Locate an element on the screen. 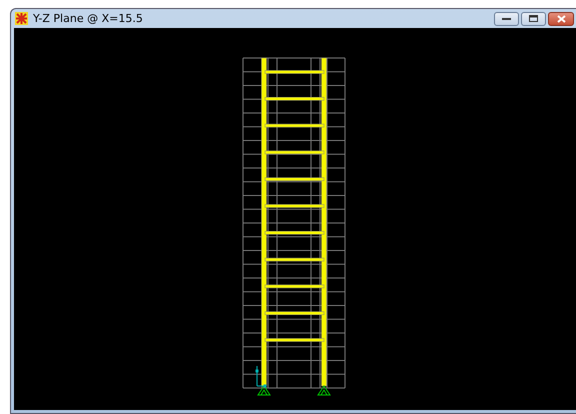  close-icon is located at coordinates (561, 18).